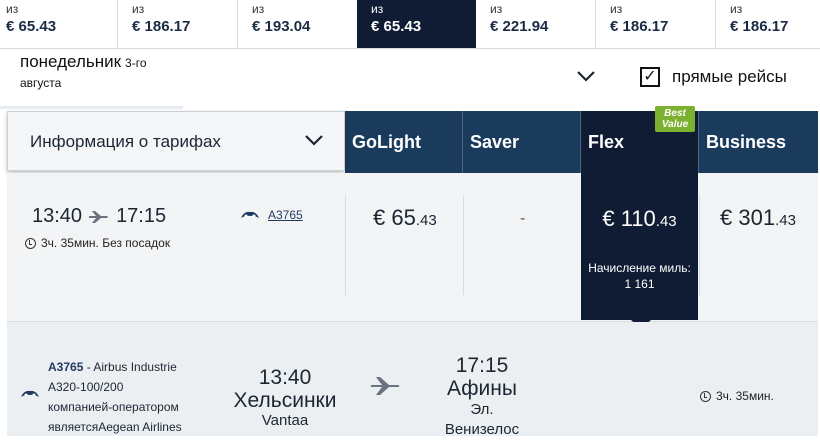  What do you see at coordinates (285, 215) in the screenshot?
I see `flight-number: A3765` at bounding box center [285, 215].